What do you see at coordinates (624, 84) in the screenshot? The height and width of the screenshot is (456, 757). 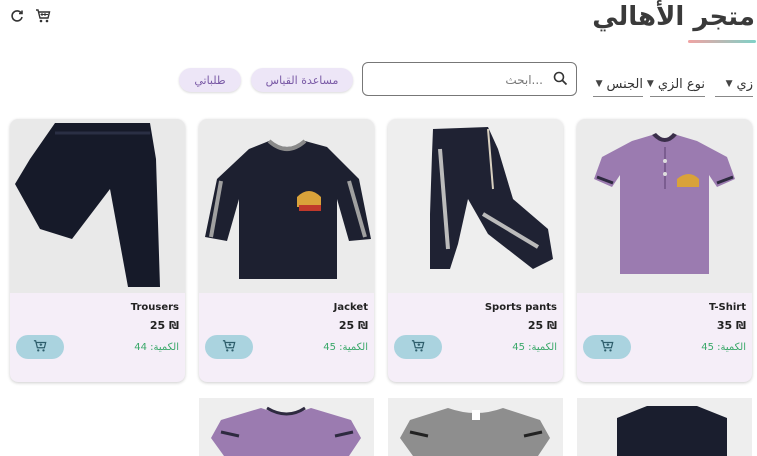 I see `gender-label: الجنس` at bounding box center [624, 84].